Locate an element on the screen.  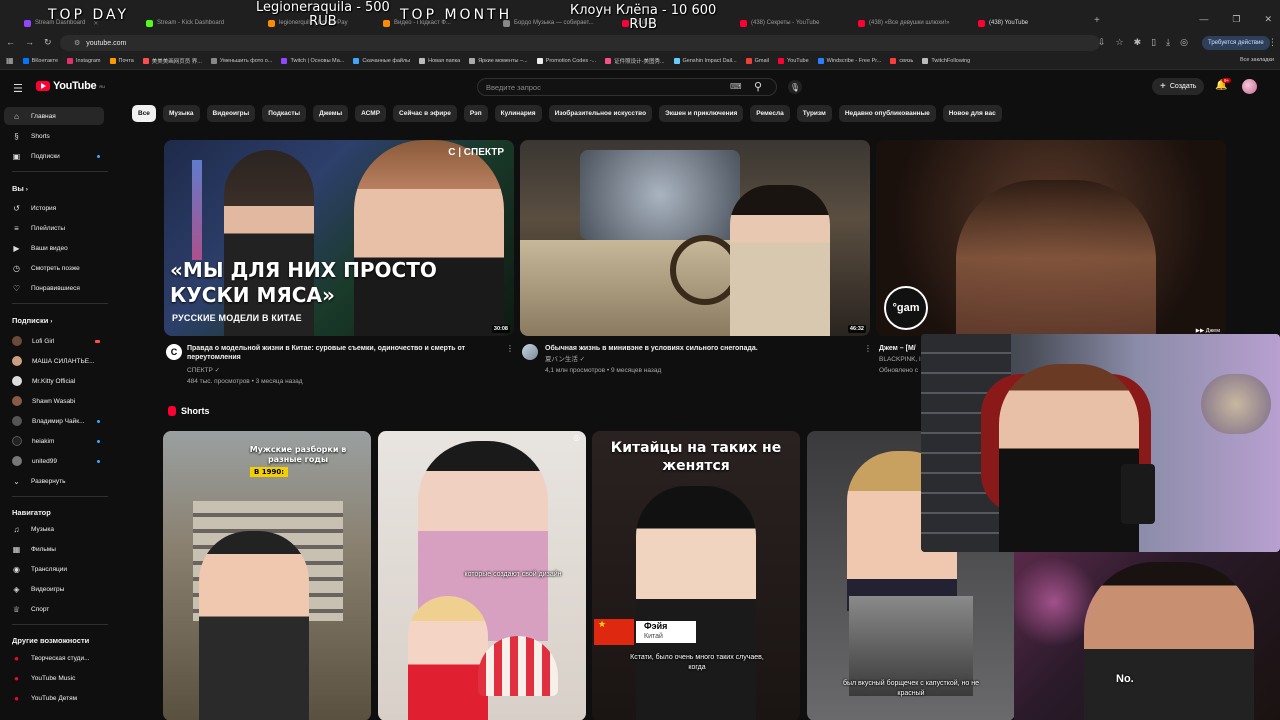
youtube-logo: YouTube RU is located at coordinates (70, 86).